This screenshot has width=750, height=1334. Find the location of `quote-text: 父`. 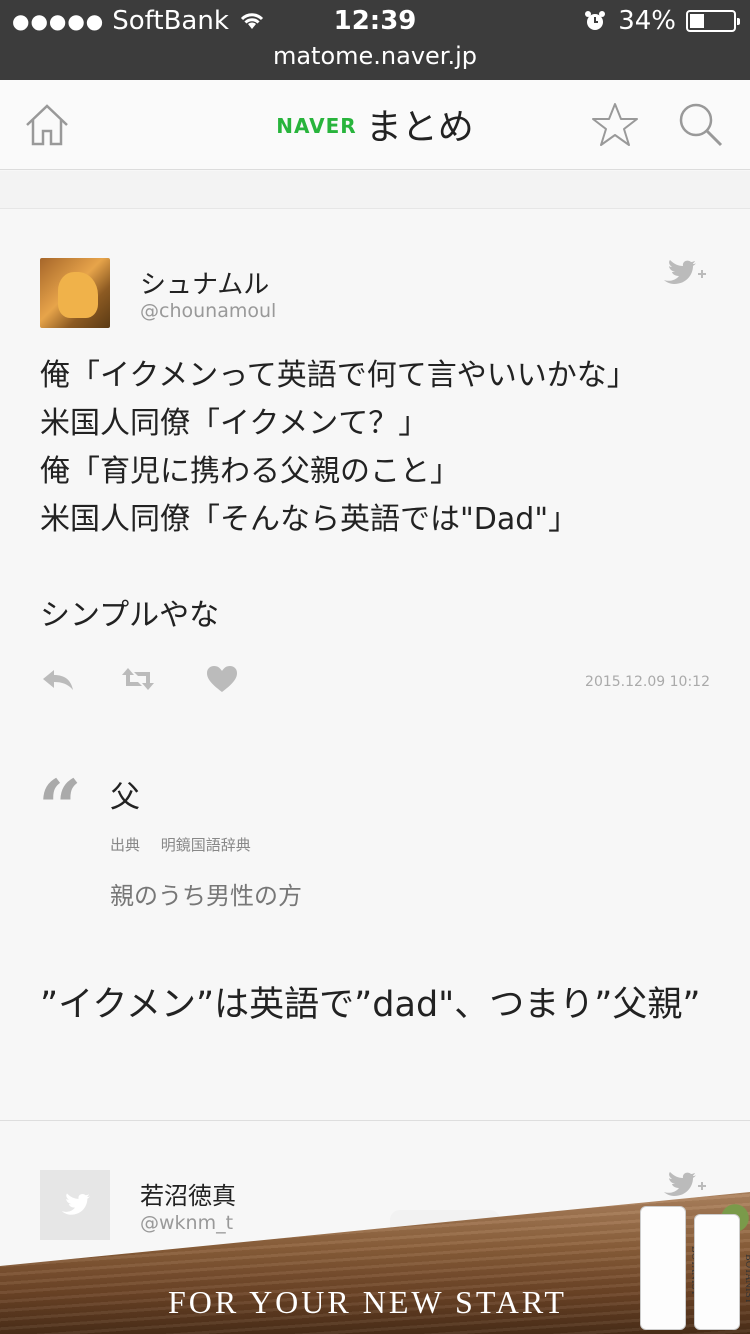

quote-text: 父 is located at coordinates (125, 797).